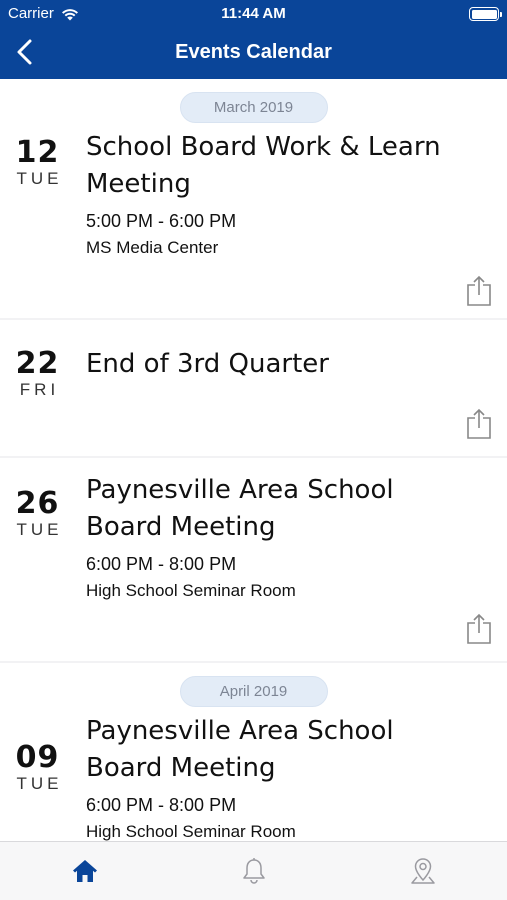  I want to click on event-day: 26, so click(37, 503).